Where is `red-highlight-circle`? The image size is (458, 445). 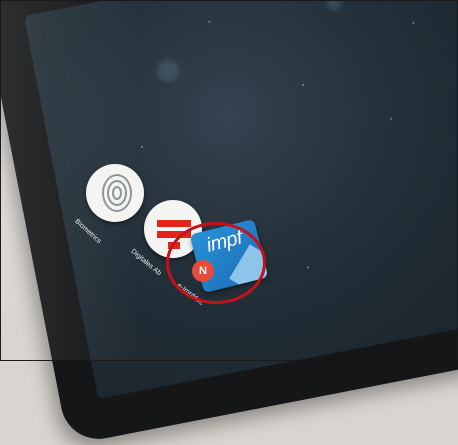
red-highlight-circle is located at coordinates (216, 263).